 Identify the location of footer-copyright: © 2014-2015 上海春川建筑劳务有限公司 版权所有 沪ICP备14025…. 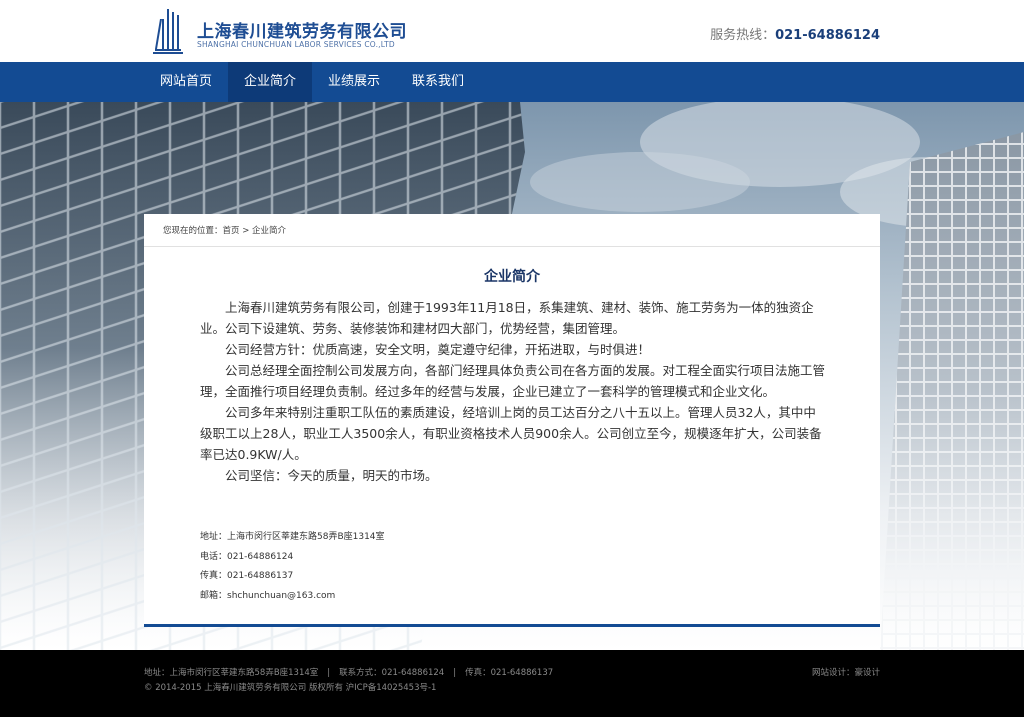
(290, 688).